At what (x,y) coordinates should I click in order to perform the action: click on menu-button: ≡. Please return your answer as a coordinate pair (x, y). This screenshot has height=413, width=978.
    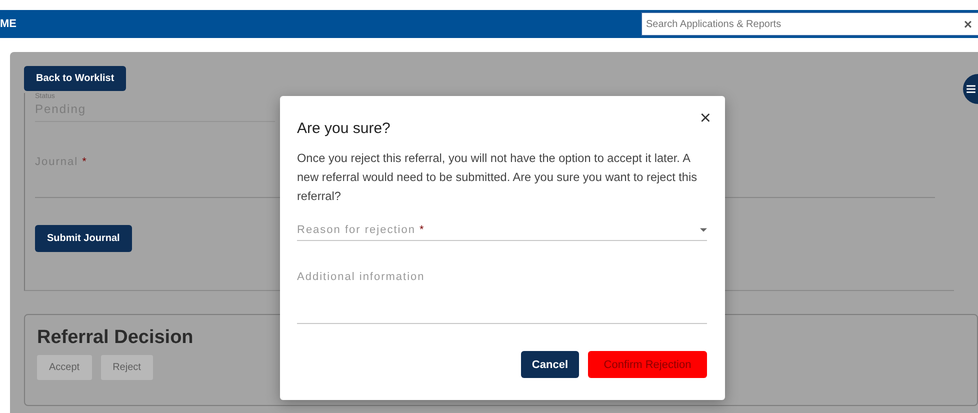
    Looking at the image, I should click on (970, 89).